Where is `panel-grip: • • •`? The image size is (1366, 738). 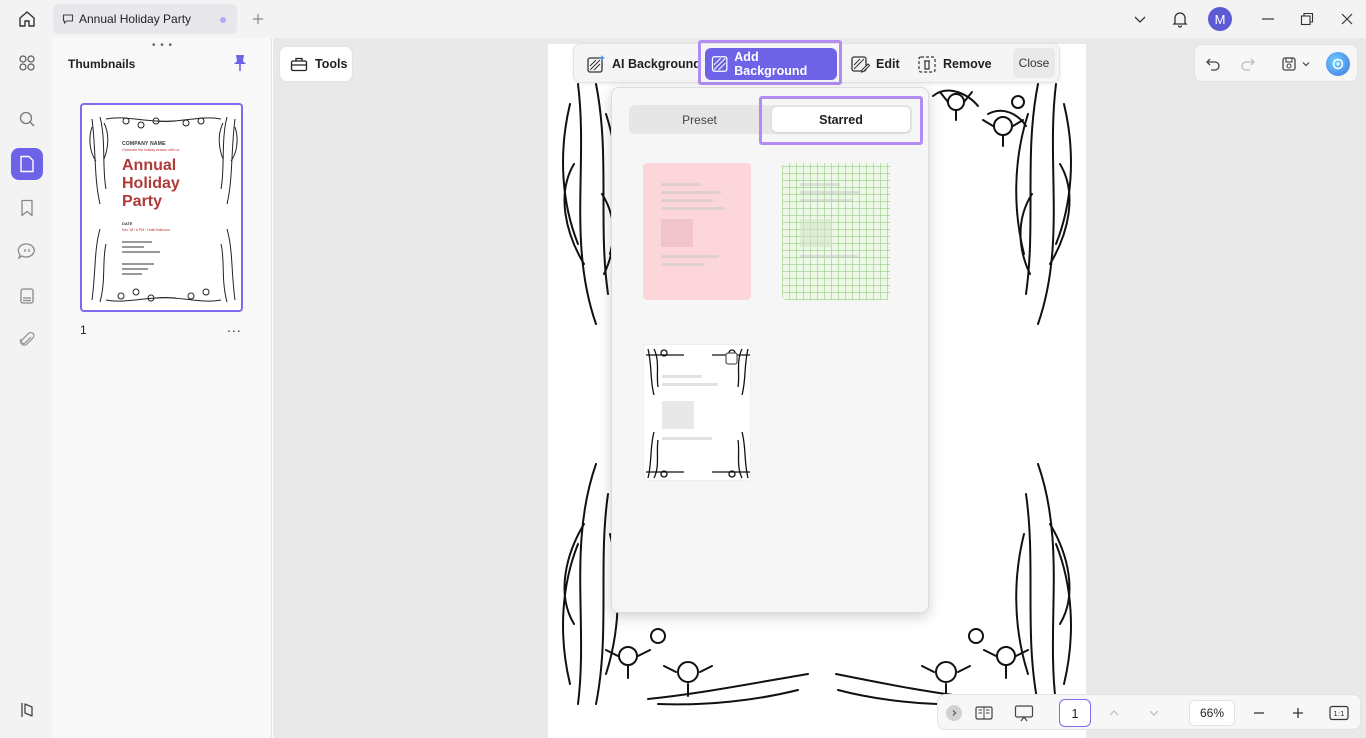
panel-grip: • • • is located at coordinates (162, 45).